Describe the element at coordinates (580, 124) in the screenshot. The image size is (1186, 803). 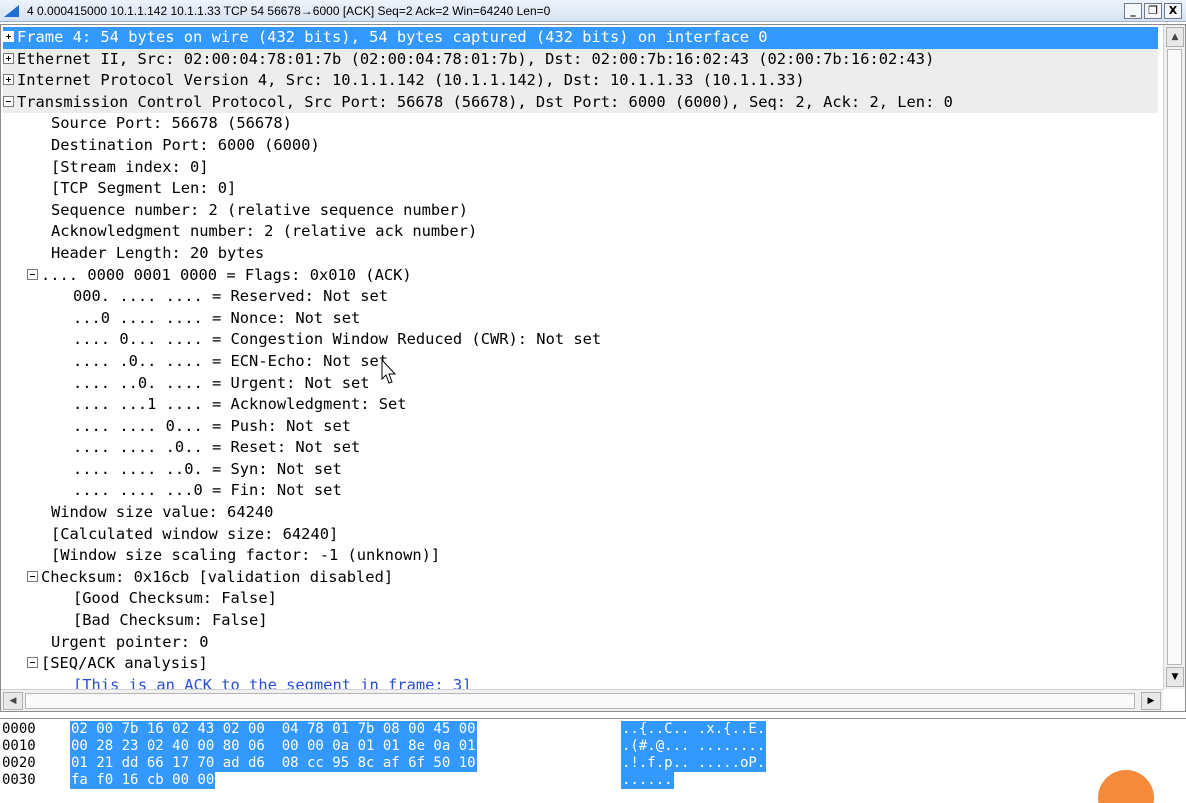
I see `tree-row: Source Port: 56678 (56678)` at that location.